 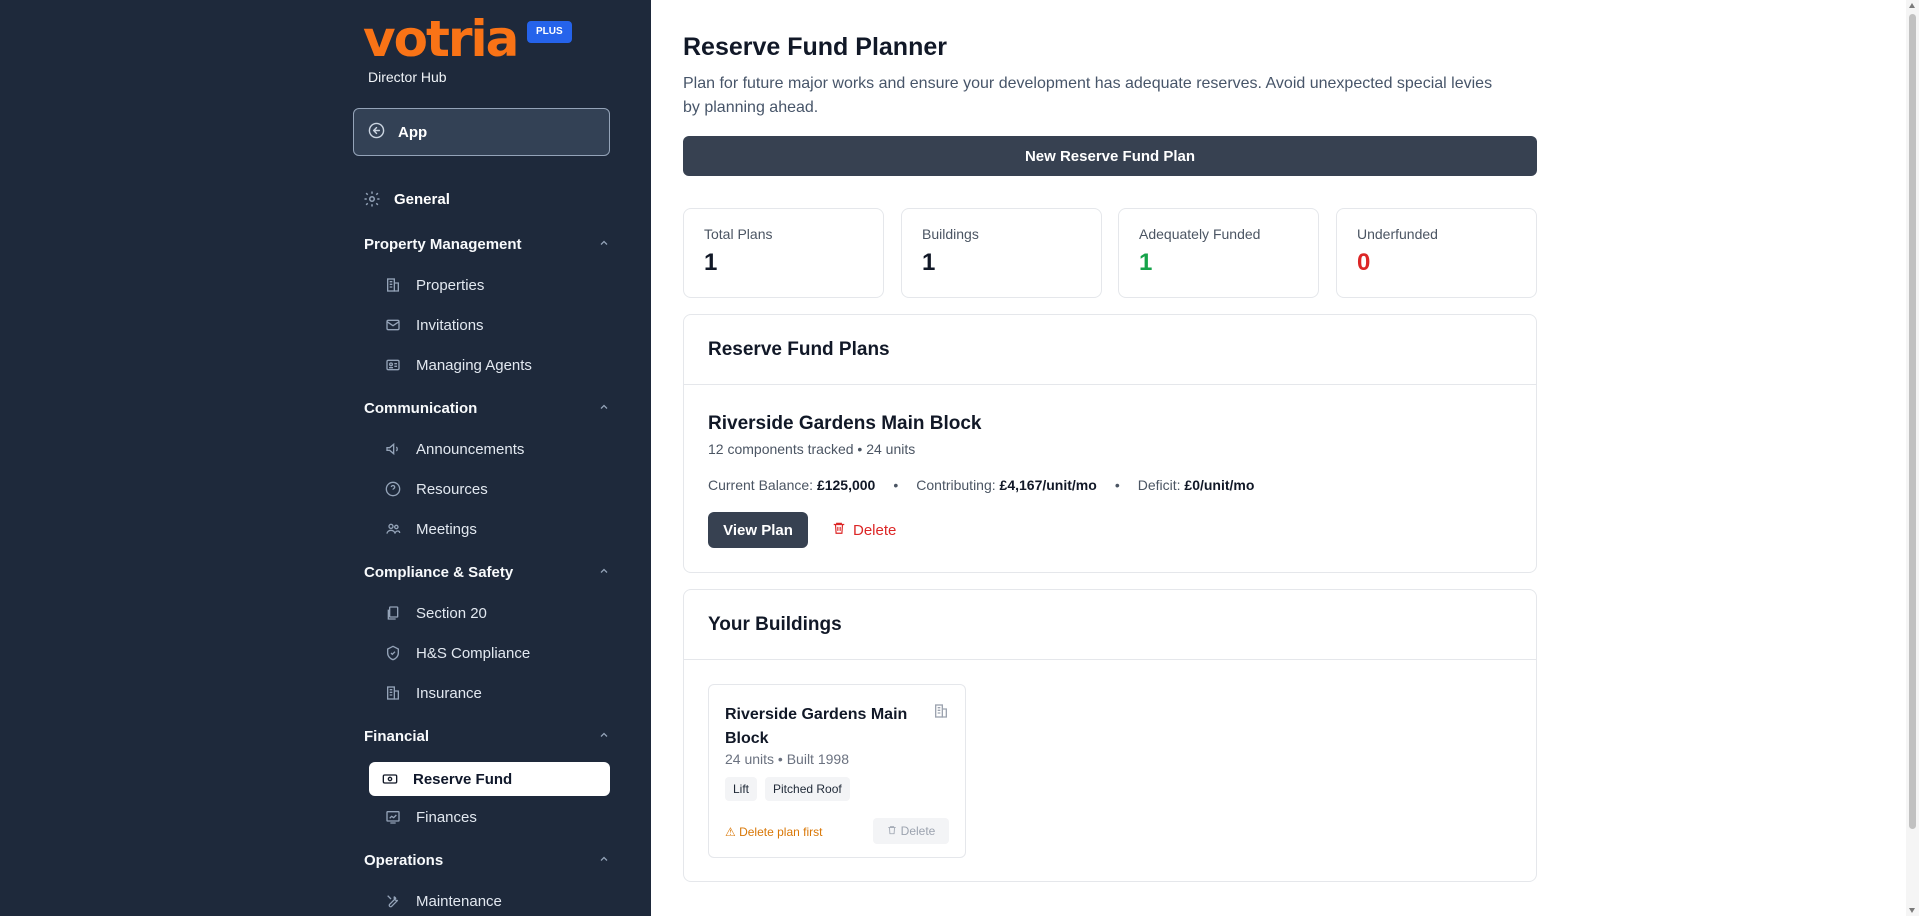 I want to click on new-plan-button: New Reserve Fund Plan, so click(x=1110, y=156).